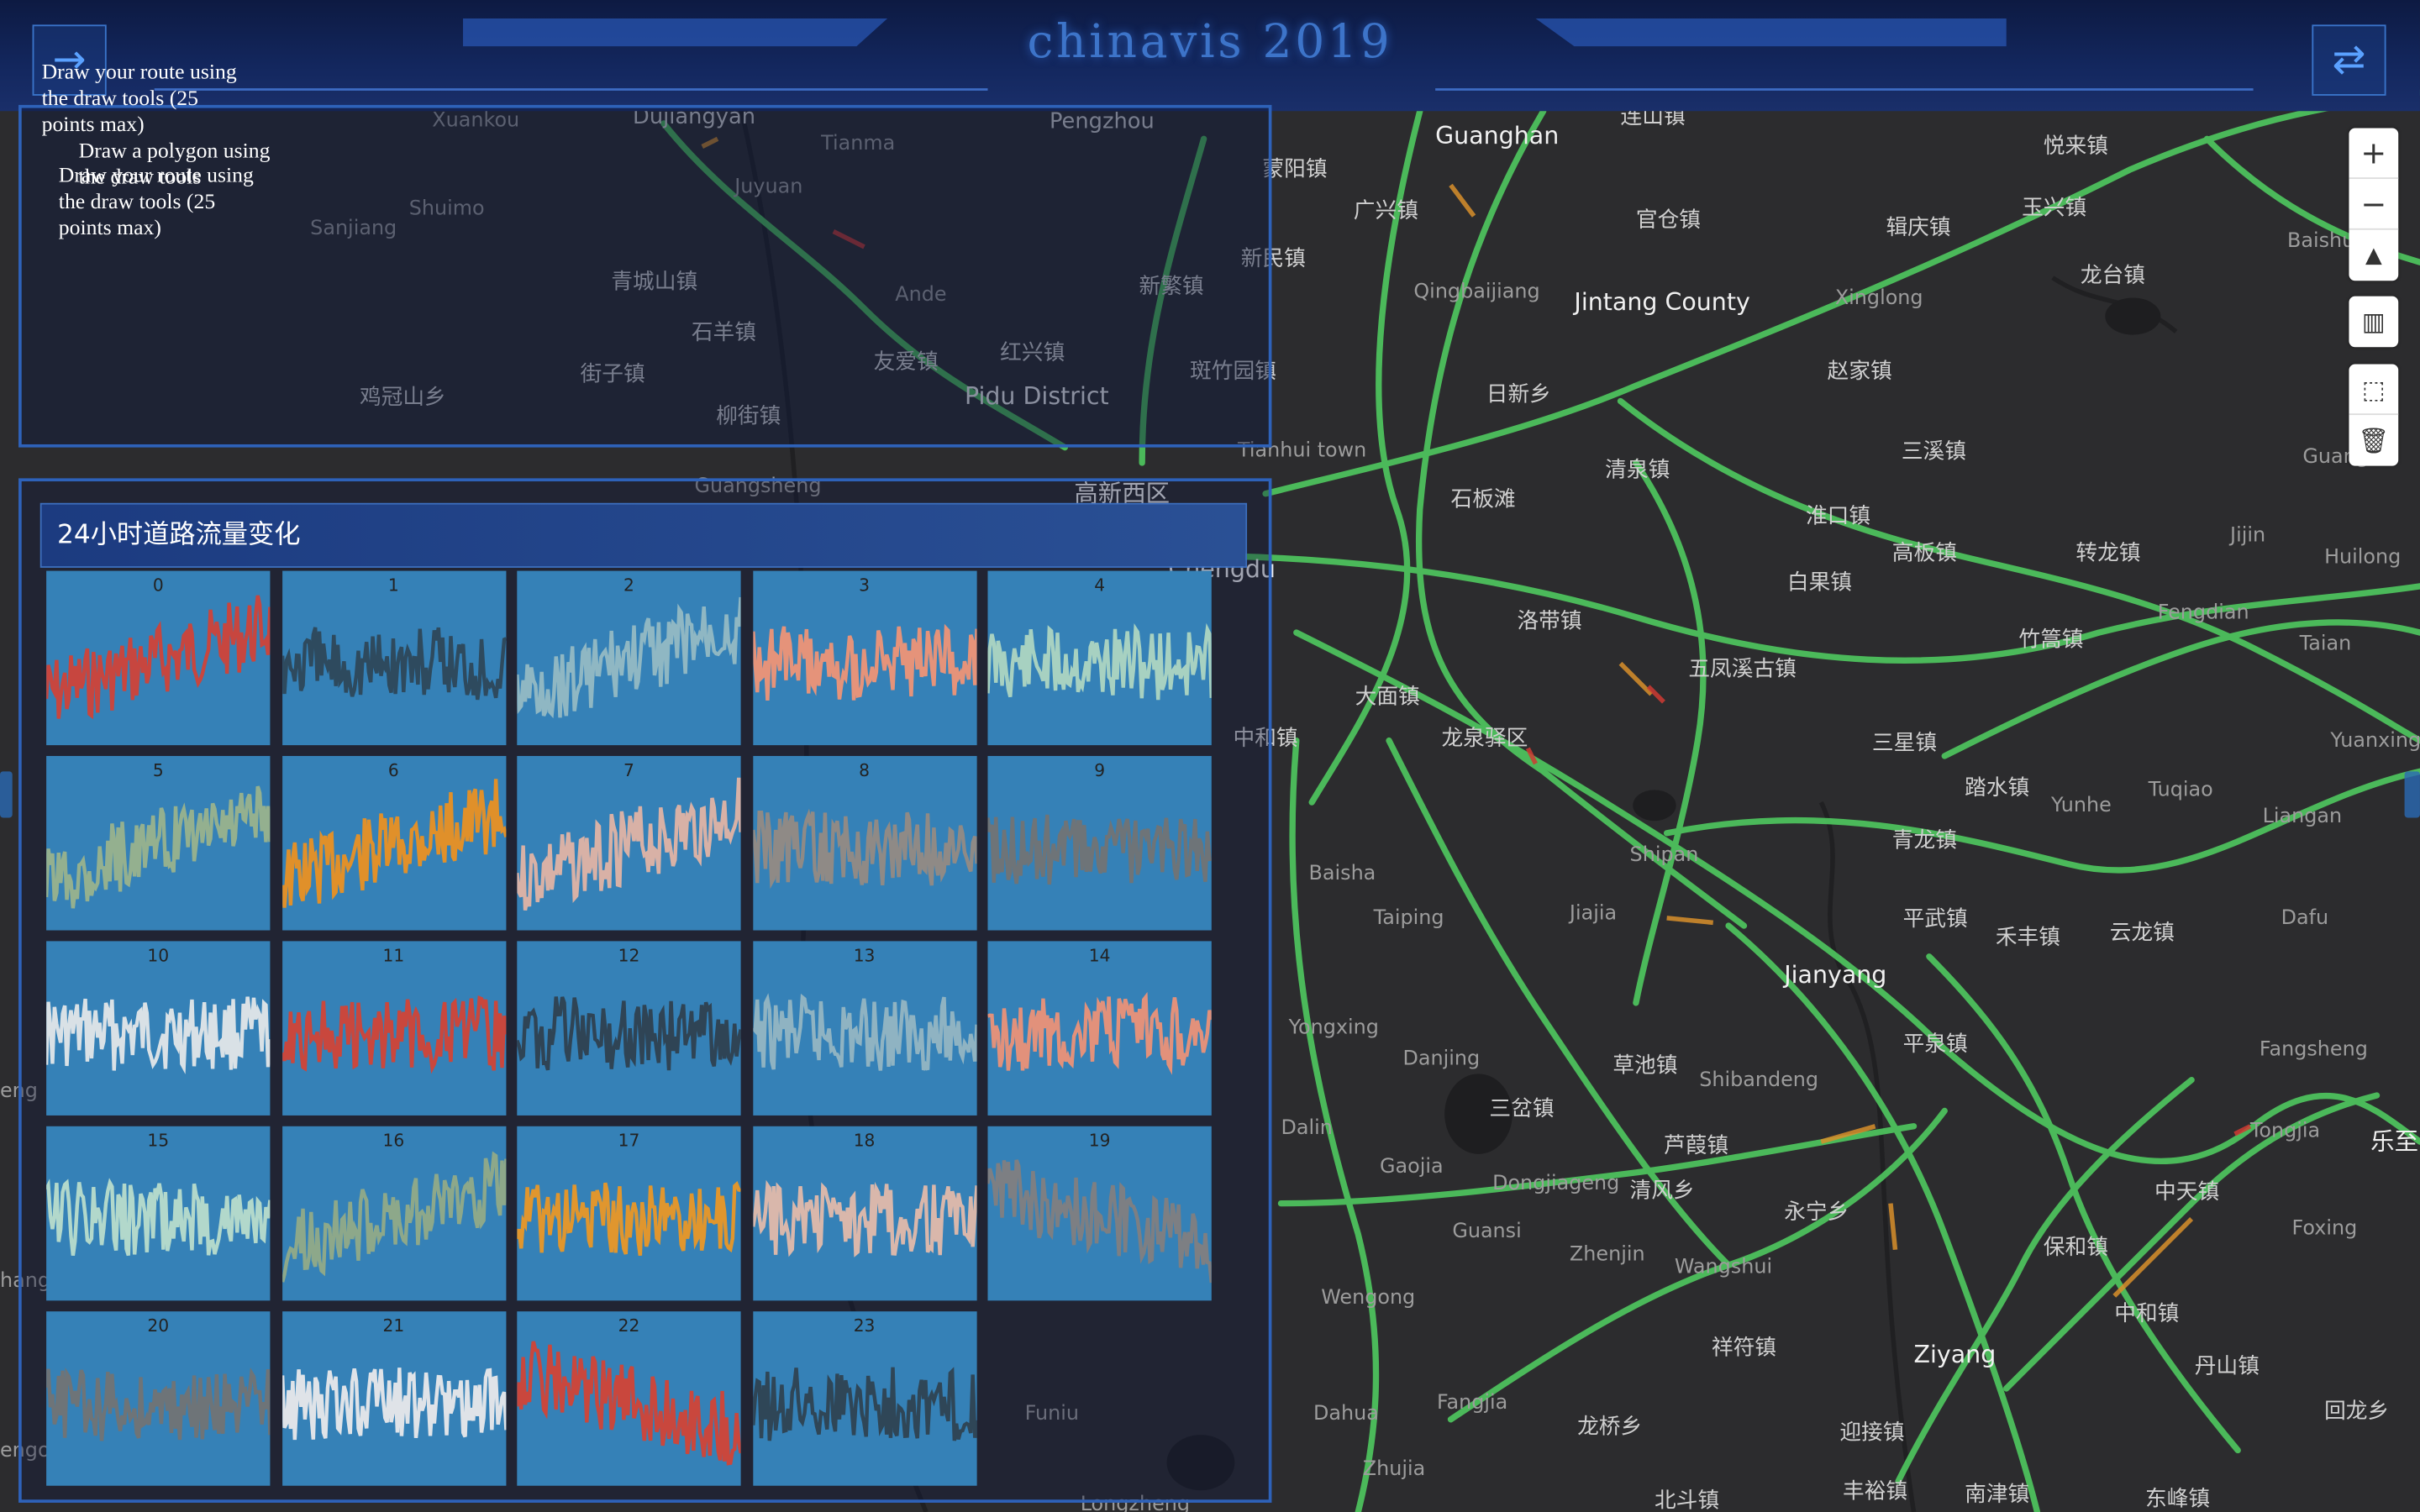 This screenshot has height=1512, width=2420. I want to click on map-place-label: Ziyang, so click(1955, 1354).